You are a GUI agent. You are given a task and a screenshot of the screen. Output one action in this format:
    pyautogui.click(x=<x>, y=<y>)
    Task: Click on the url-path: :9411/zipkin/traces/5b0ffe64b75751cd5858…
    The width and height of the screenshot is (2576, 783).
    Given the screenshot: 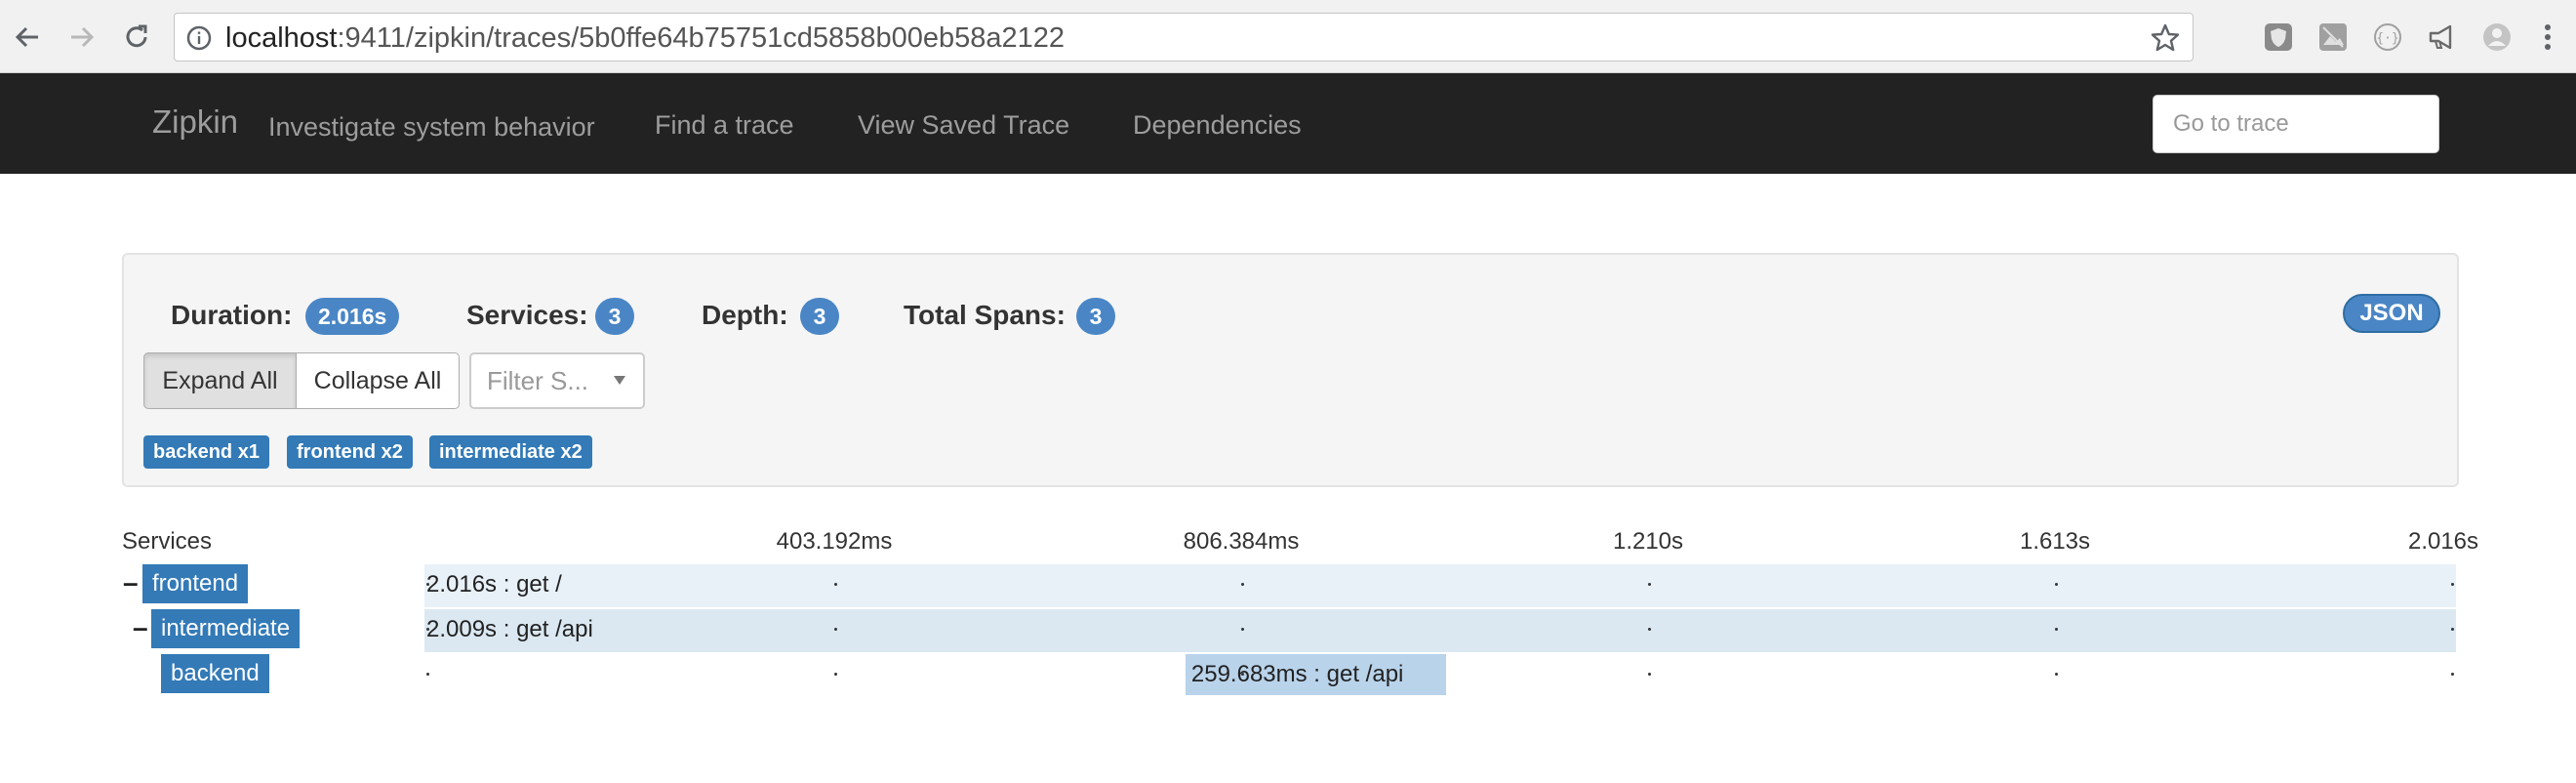 What is the action you would take?
    pyautogui.click(x=701, y=38)
    